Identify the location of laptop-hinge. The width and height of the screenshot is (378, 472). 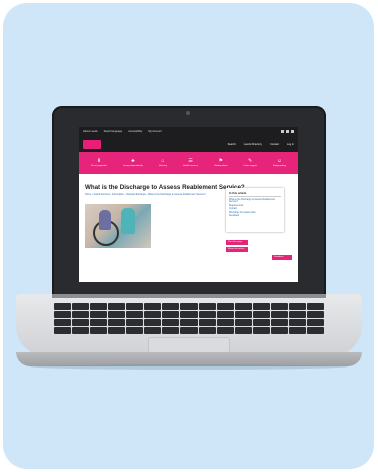
(189, 296).